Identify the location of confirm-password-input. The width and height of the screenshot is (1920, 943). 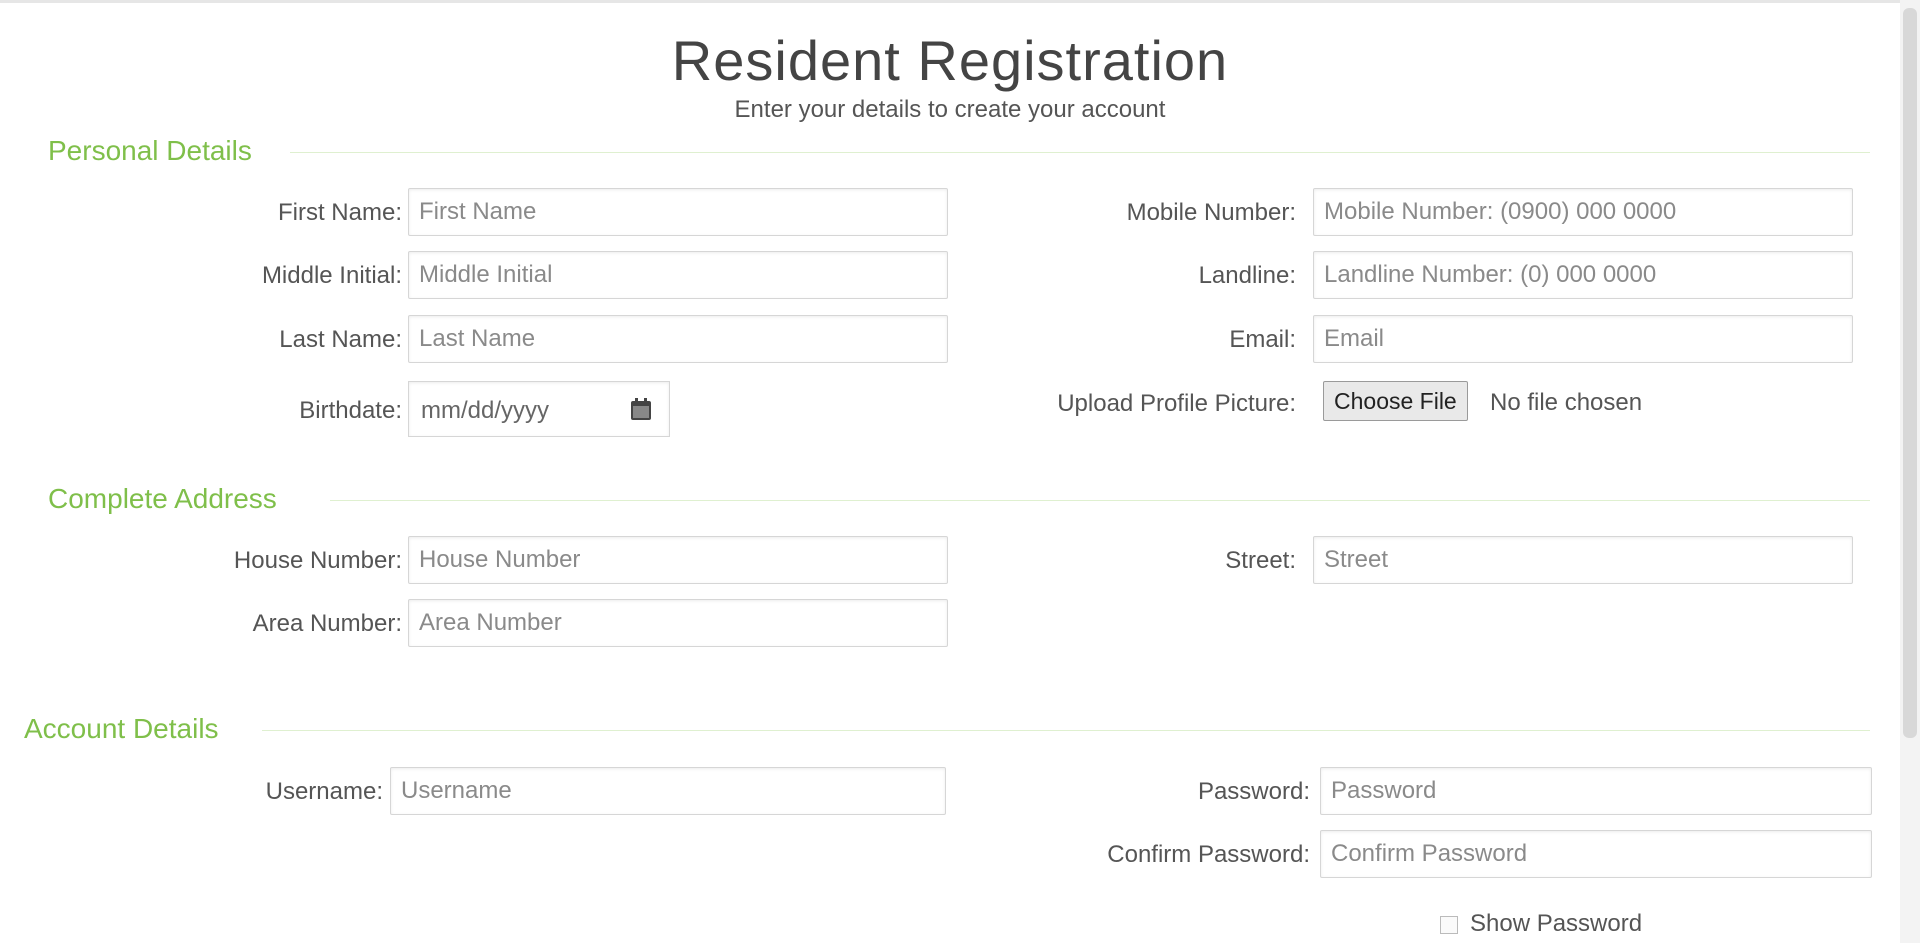
(1596, 854).